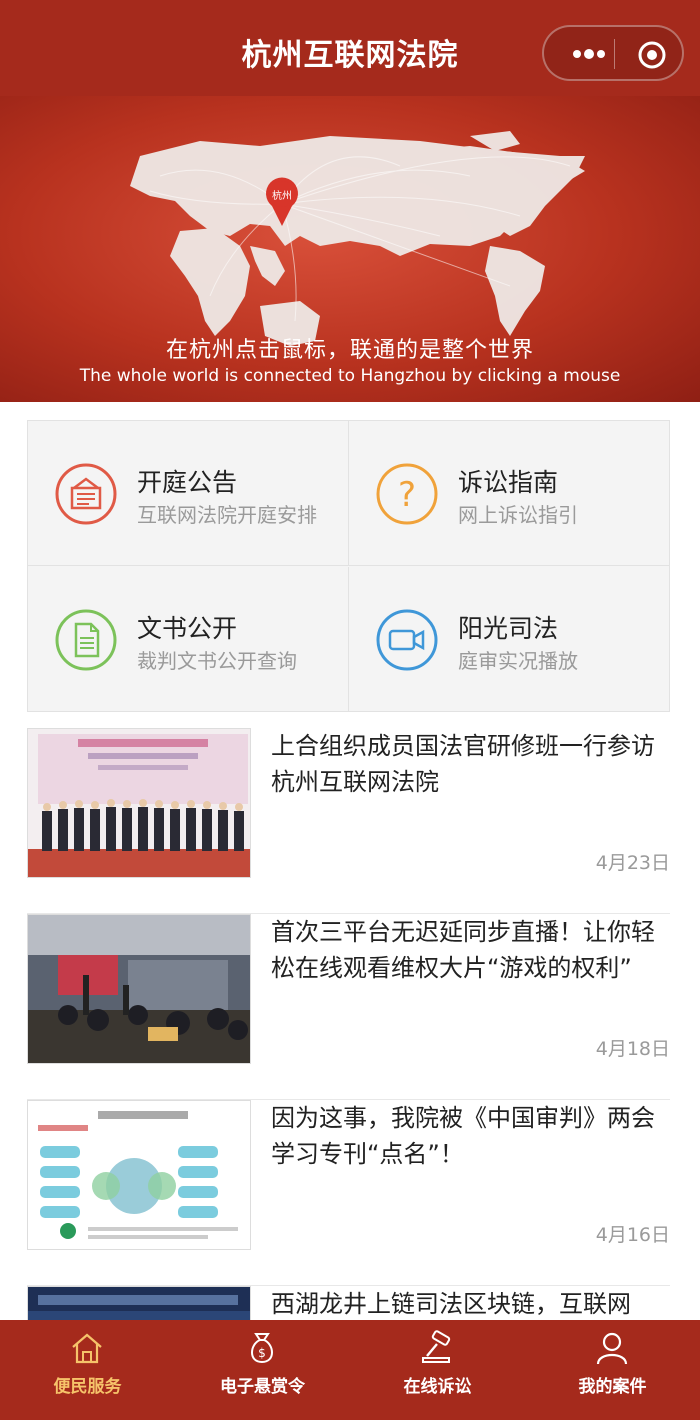 The height and width of the screenshot is (1420, 700). I want to click on service-sunshine-justice: 阳光司法 庭审实况播放, so click(509, 639).